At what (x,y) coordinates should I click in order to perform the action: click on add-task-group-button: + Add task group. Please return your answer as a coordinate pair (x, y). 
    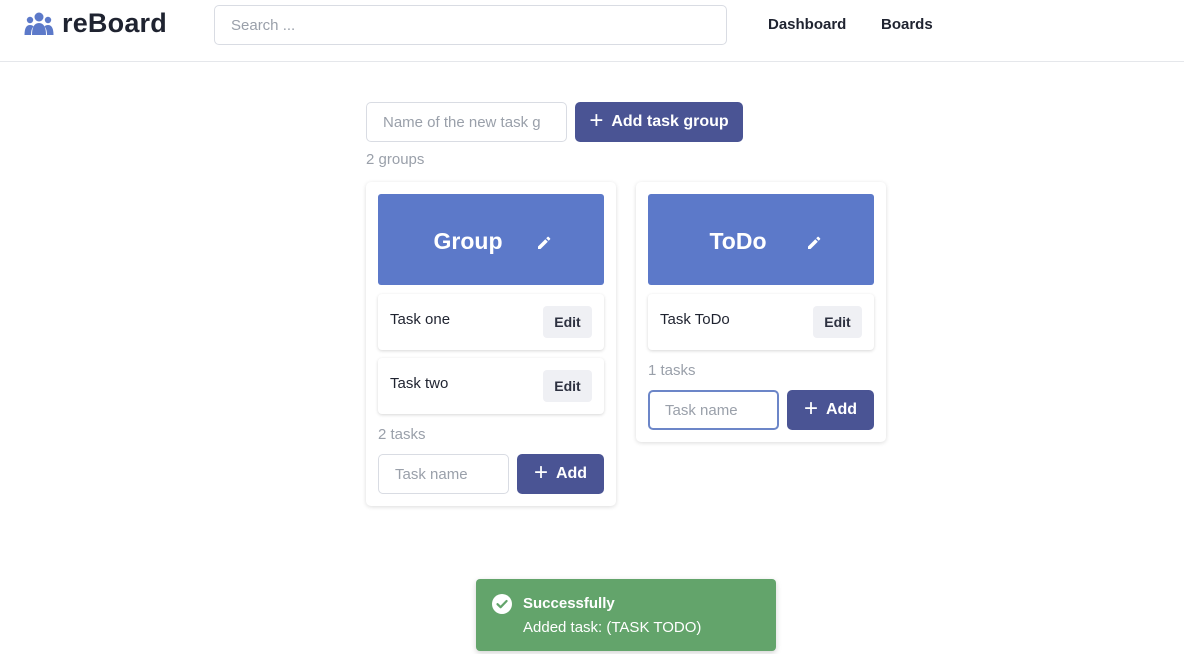
    Looking at the image, I should click on (659, 122).